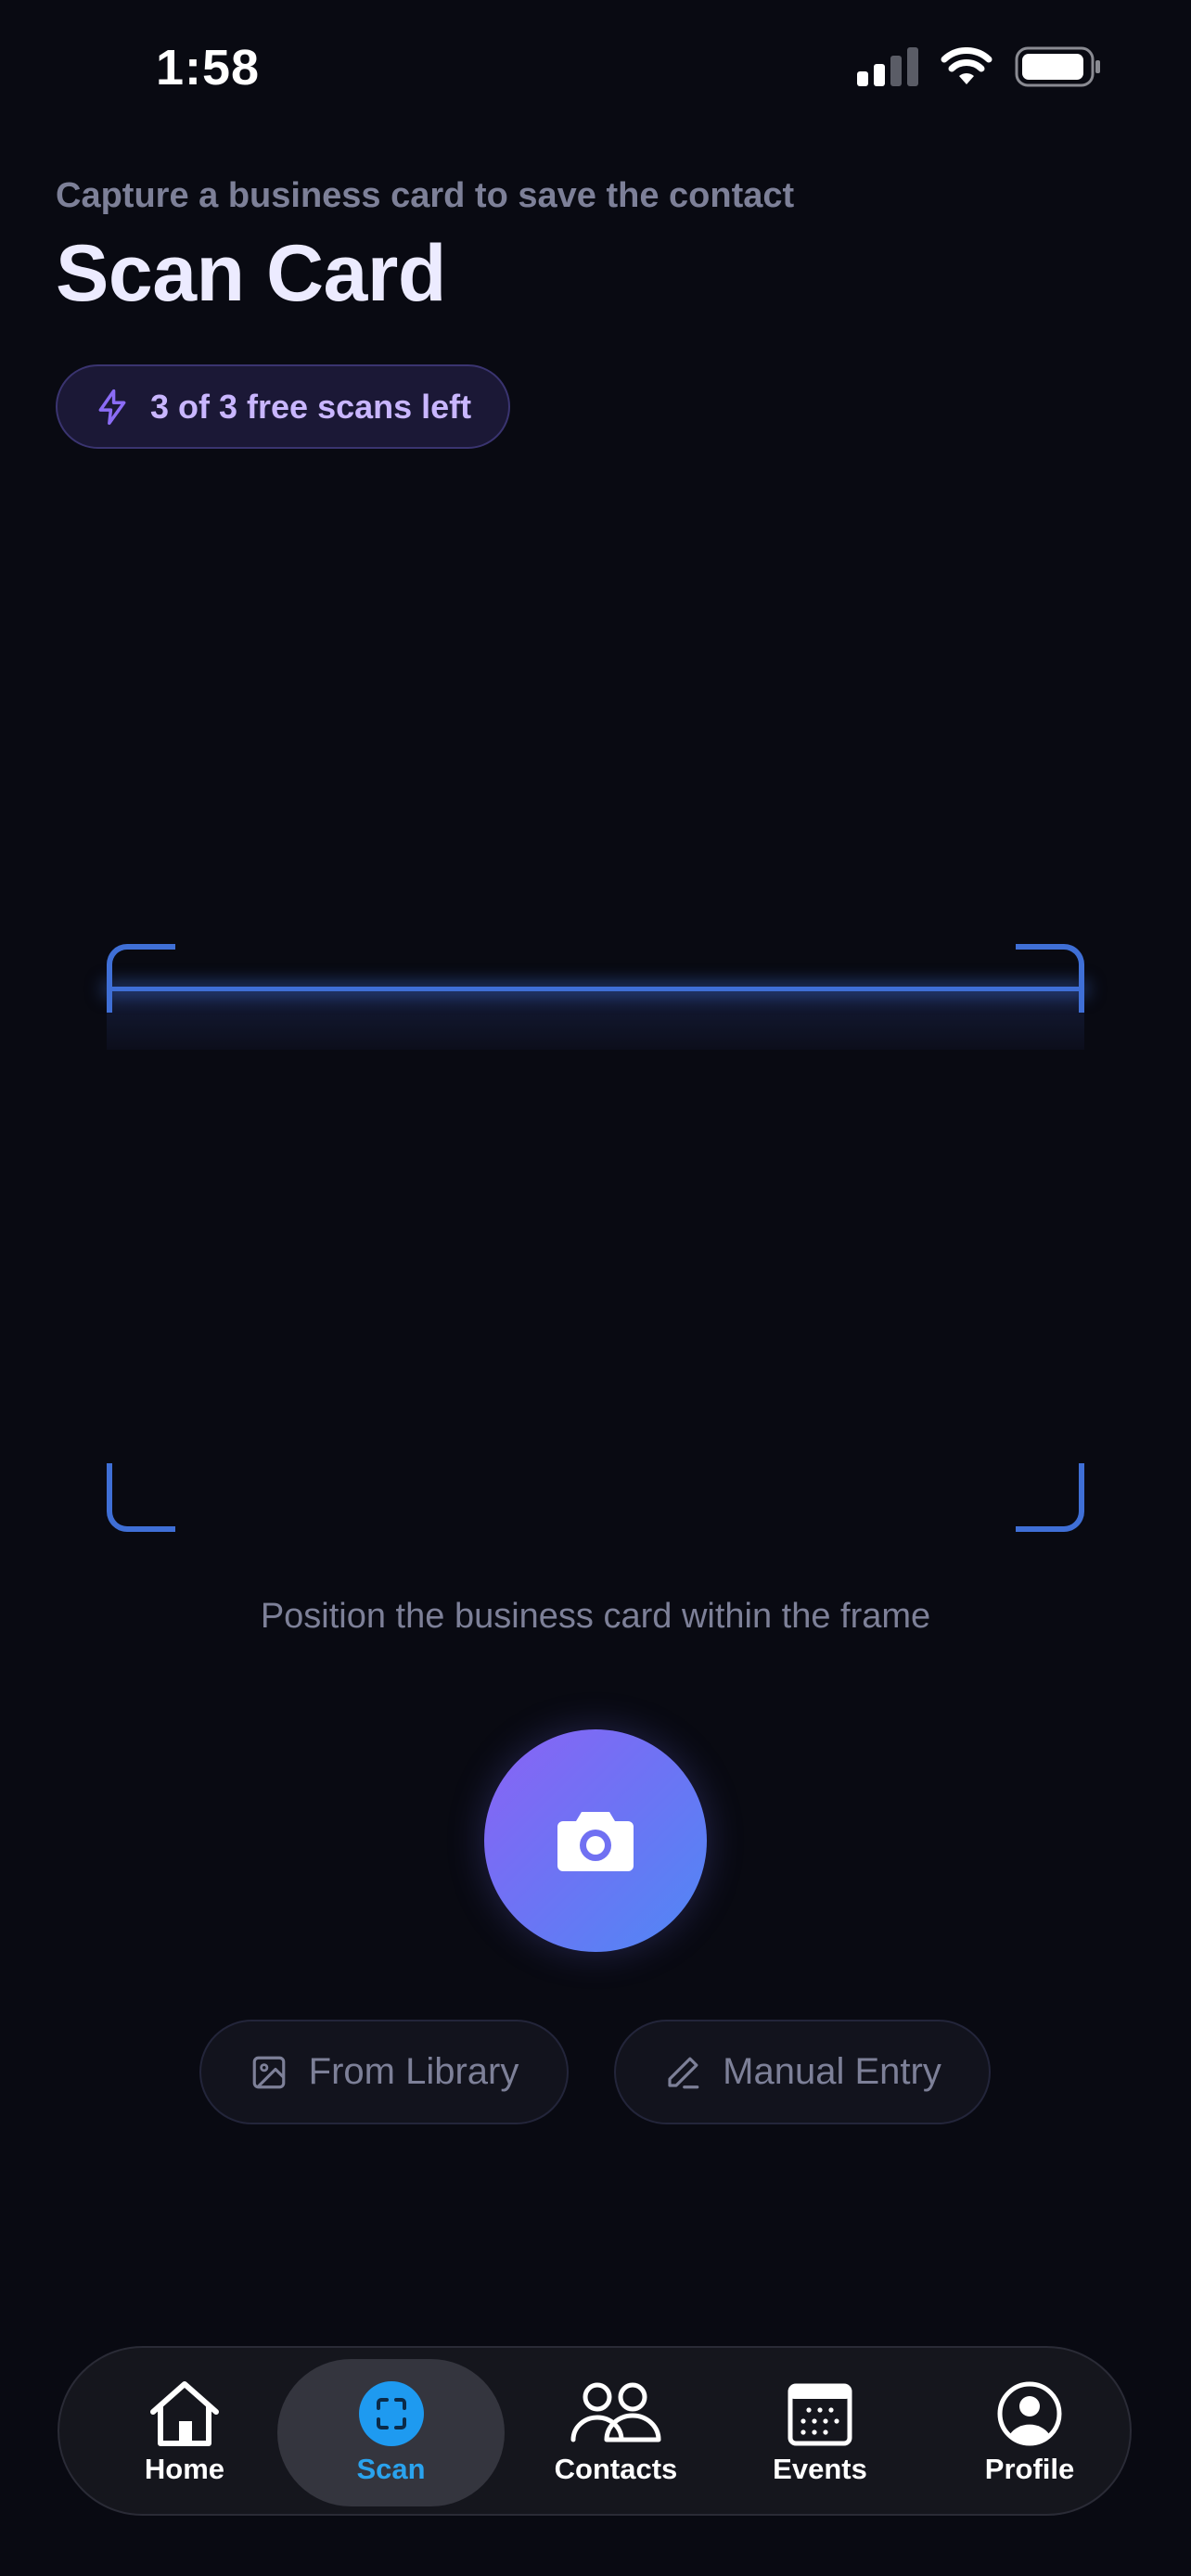 This screenshot has height=2576, width=1191. I want to click on free-scans-badge: 3 of 3 free scans left, so click(283, 406).